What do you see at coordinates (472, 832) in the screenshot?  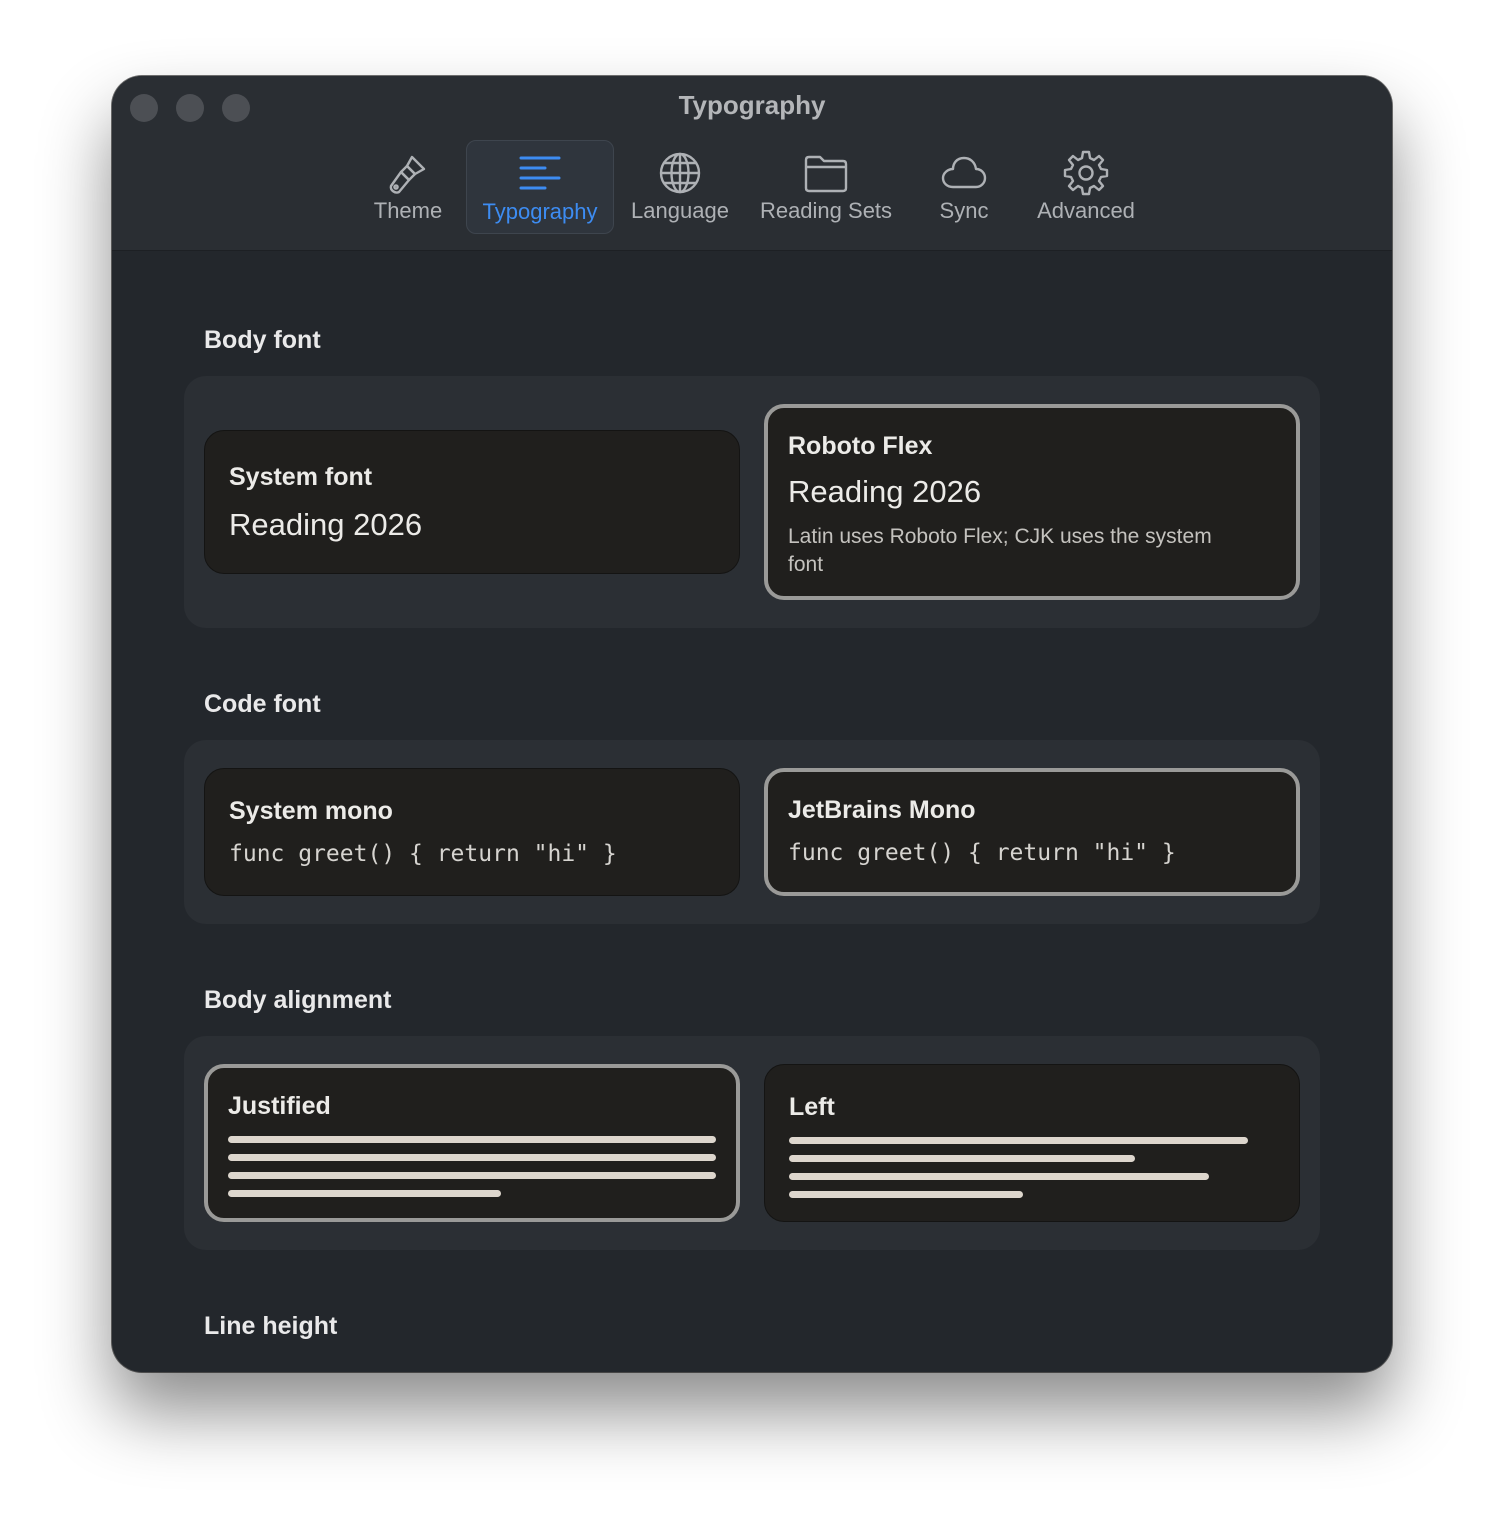 I see `code-font-option-system-mono: System mono func greet() { return "hi" }` at bounding box center [472, 832].